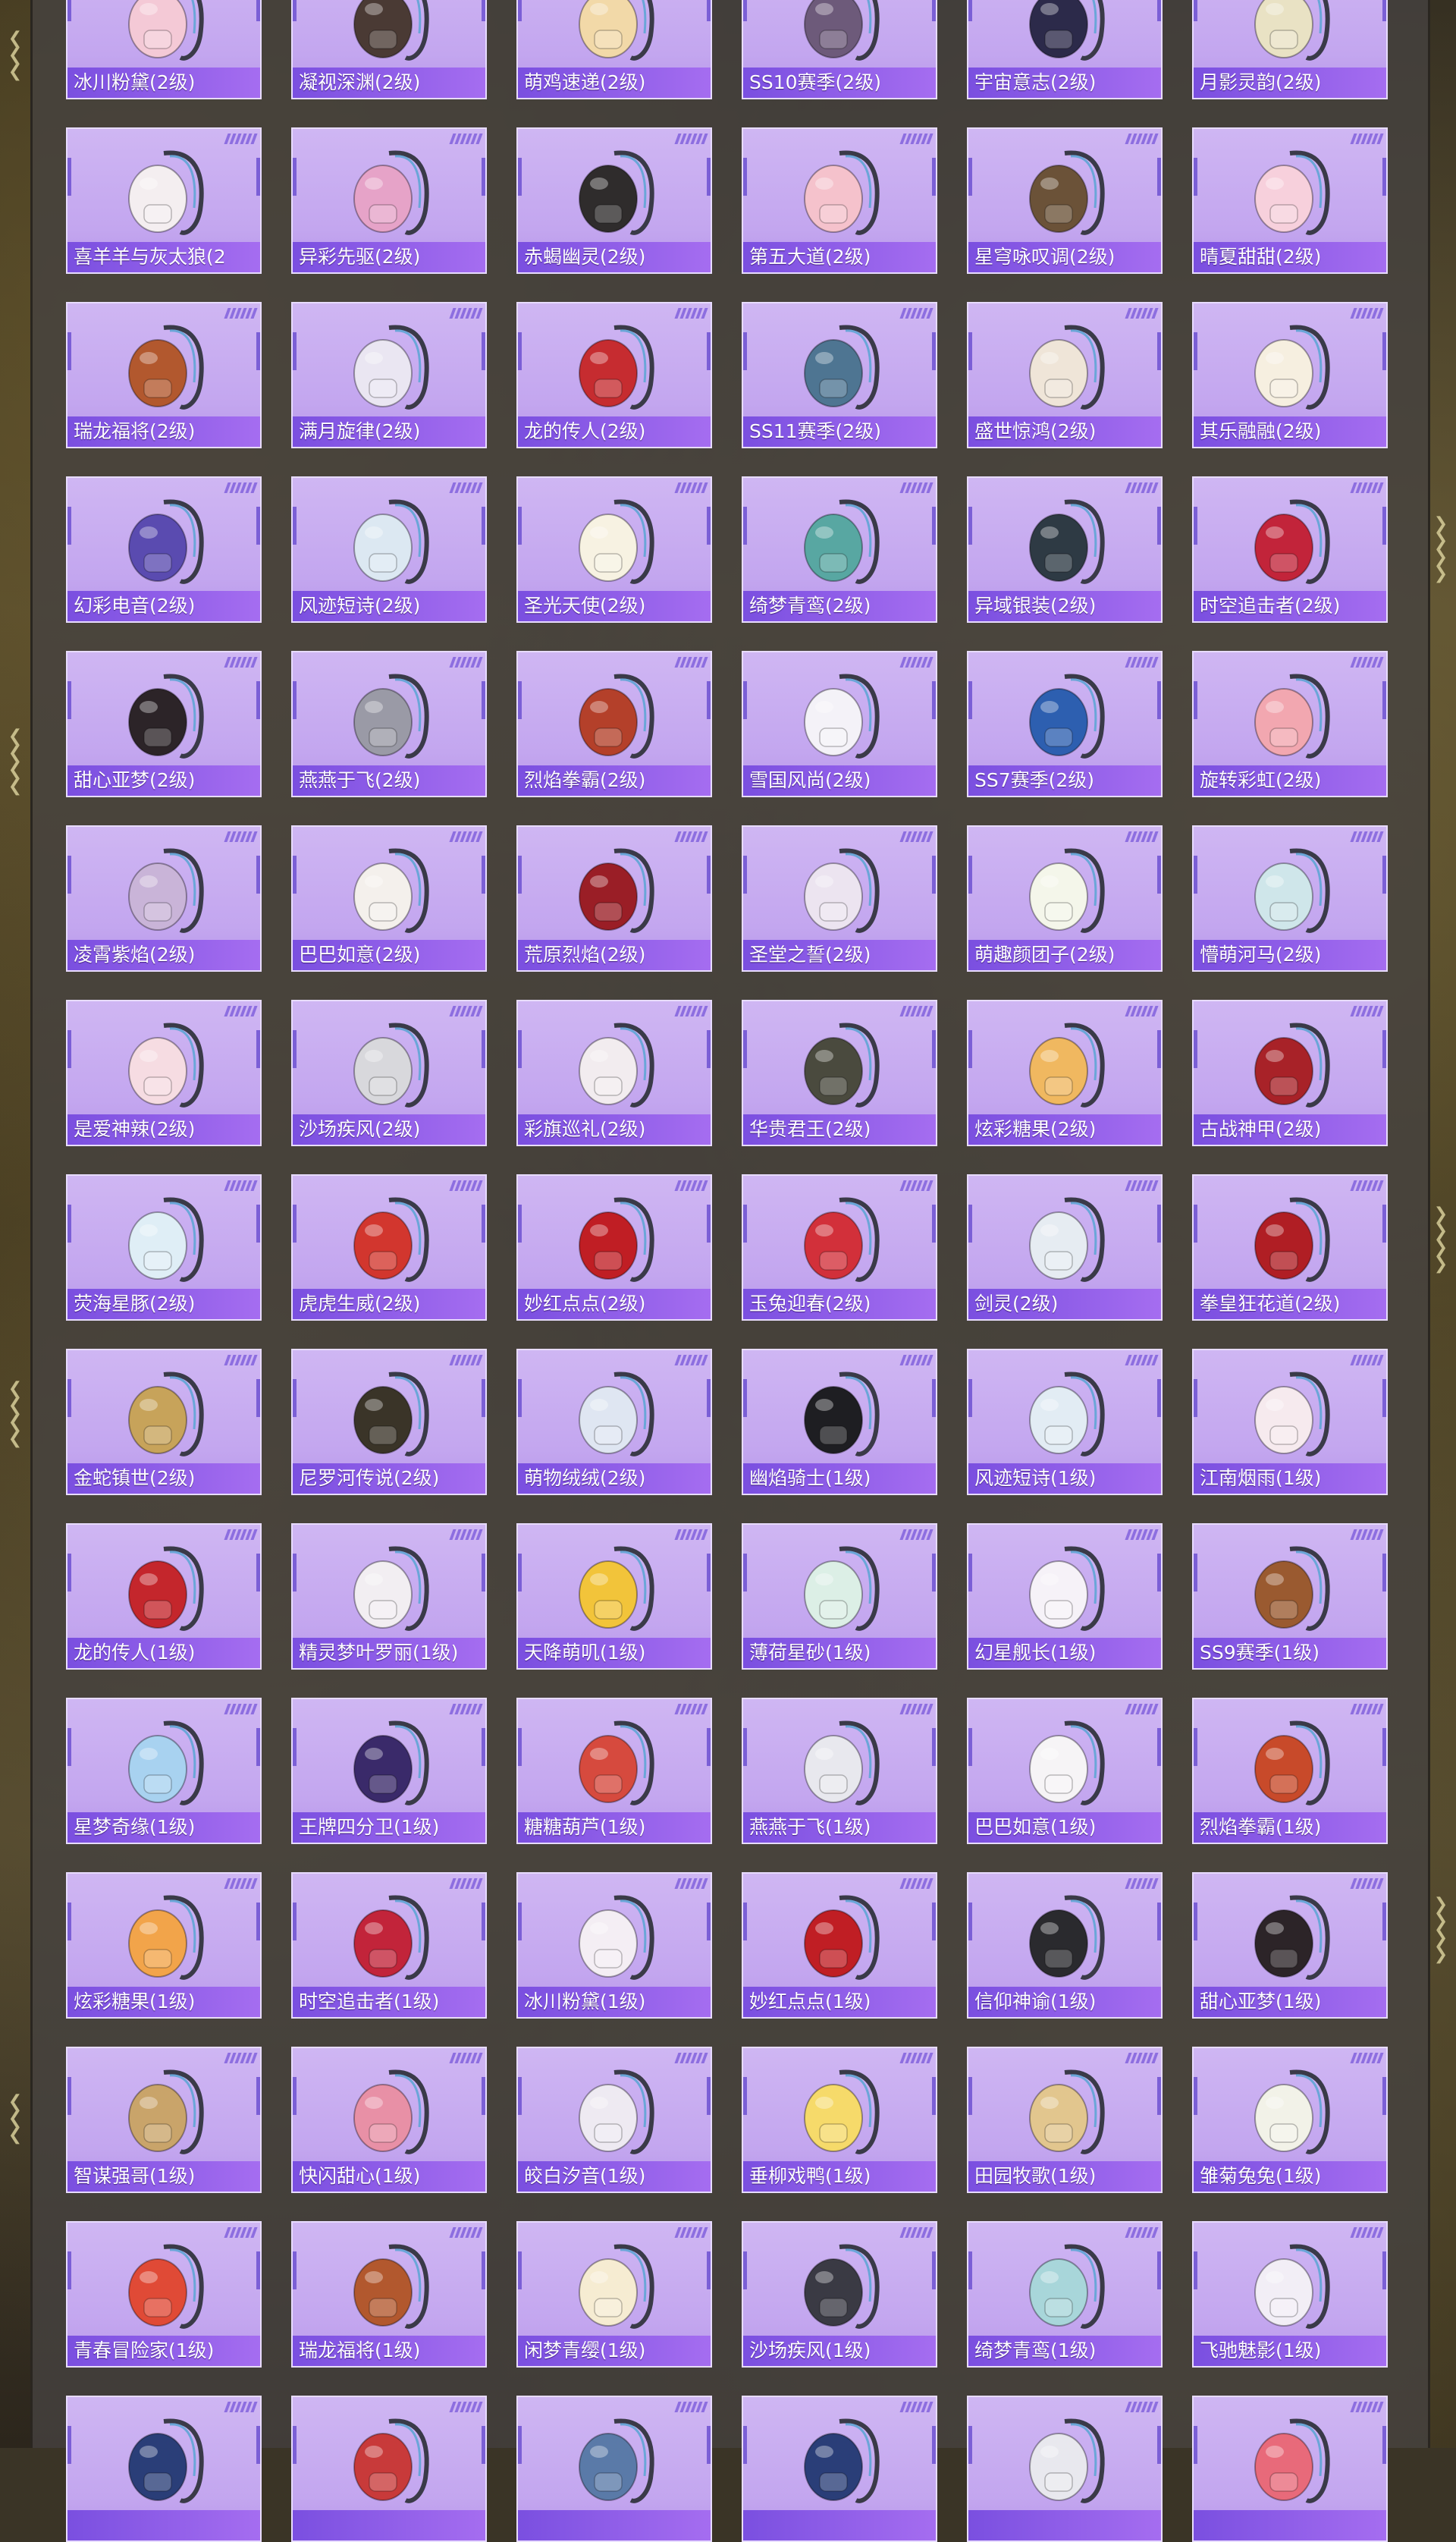  Describe the element at coordinates (389, 1073) in the screenshot. I see `backpack-item-card: 沙场疾风(2级)` at that location.